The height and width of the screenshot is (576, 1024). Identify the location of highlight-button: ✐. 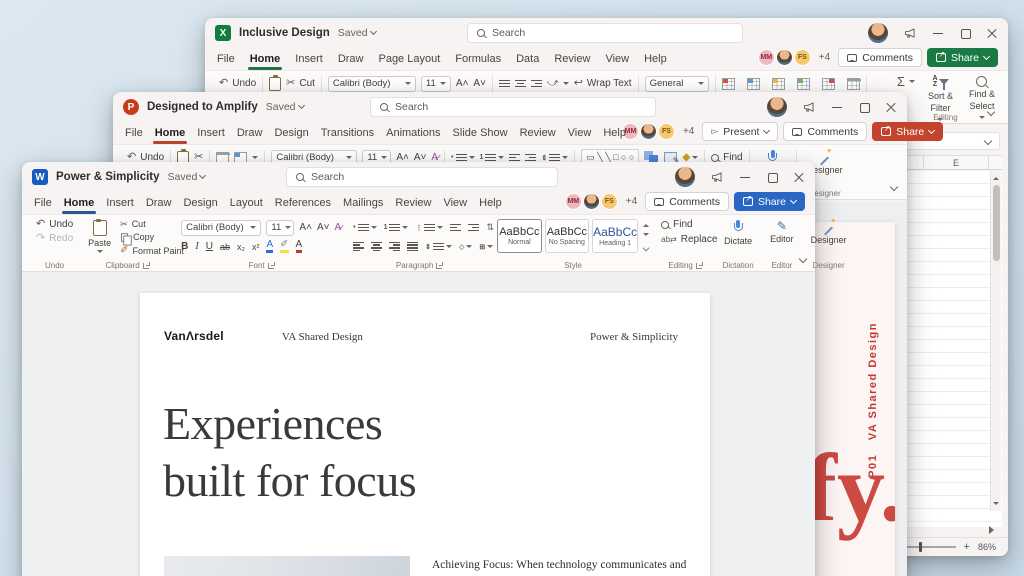
(284, 246).